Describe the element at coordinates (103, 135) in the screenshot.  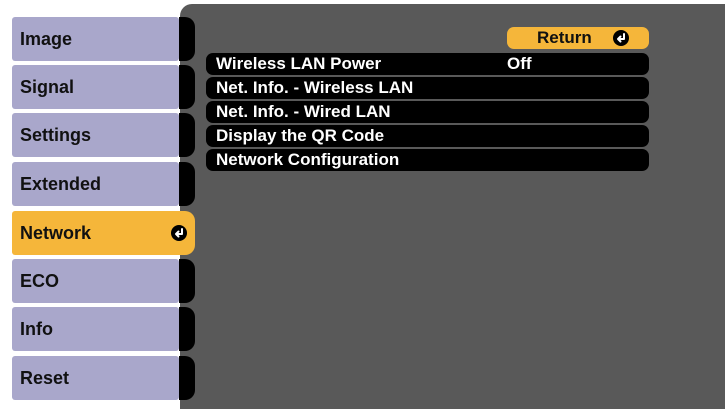
I see `sidebar-item-settings: Settings` at that location.